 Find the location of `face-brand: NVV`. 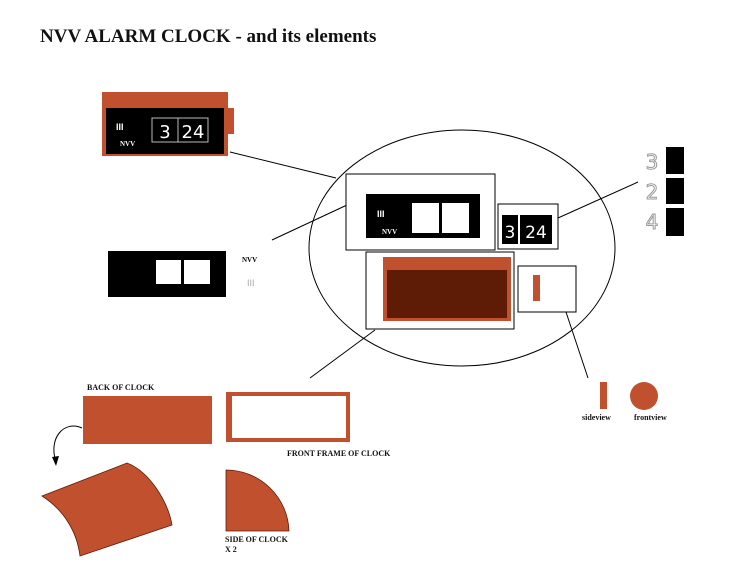

face-brand: NVV is located at coordinates (389, 232).